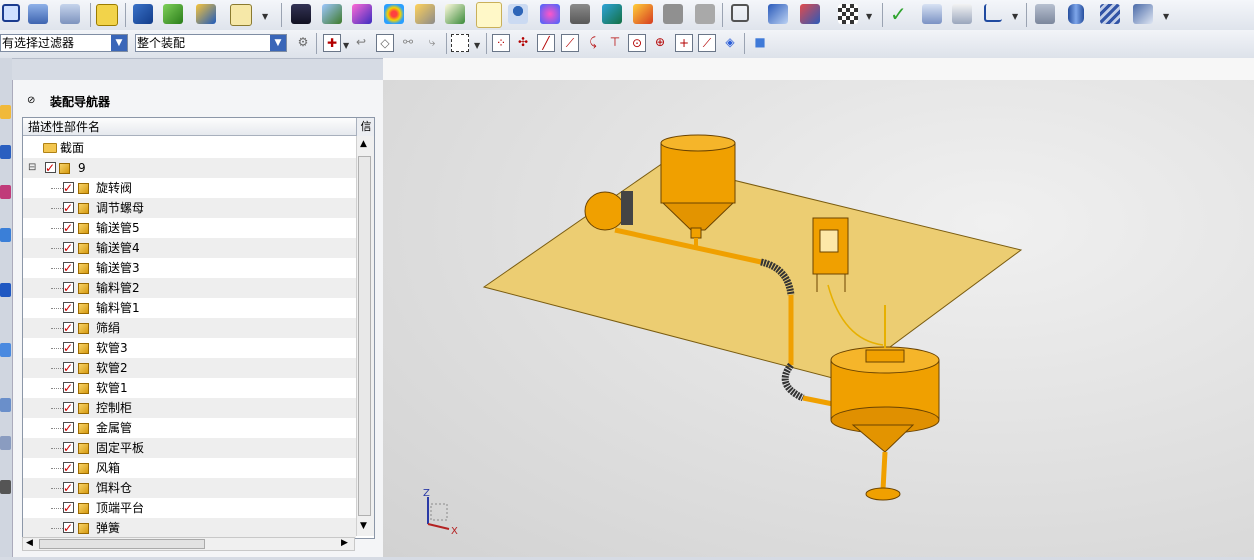  I want to click on highlight-icon, so click(489, 15).